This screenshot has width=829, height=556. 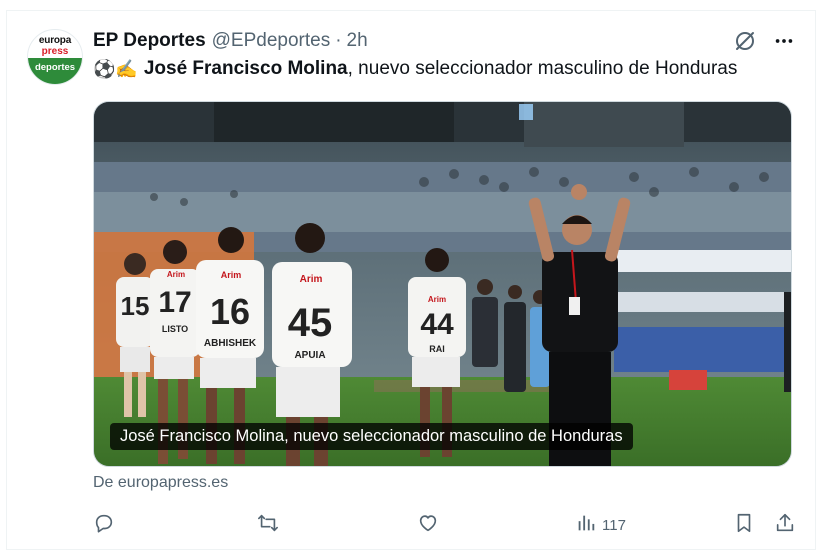 I want to click on jersey-name: APUIA, so click(x=309, y=355).